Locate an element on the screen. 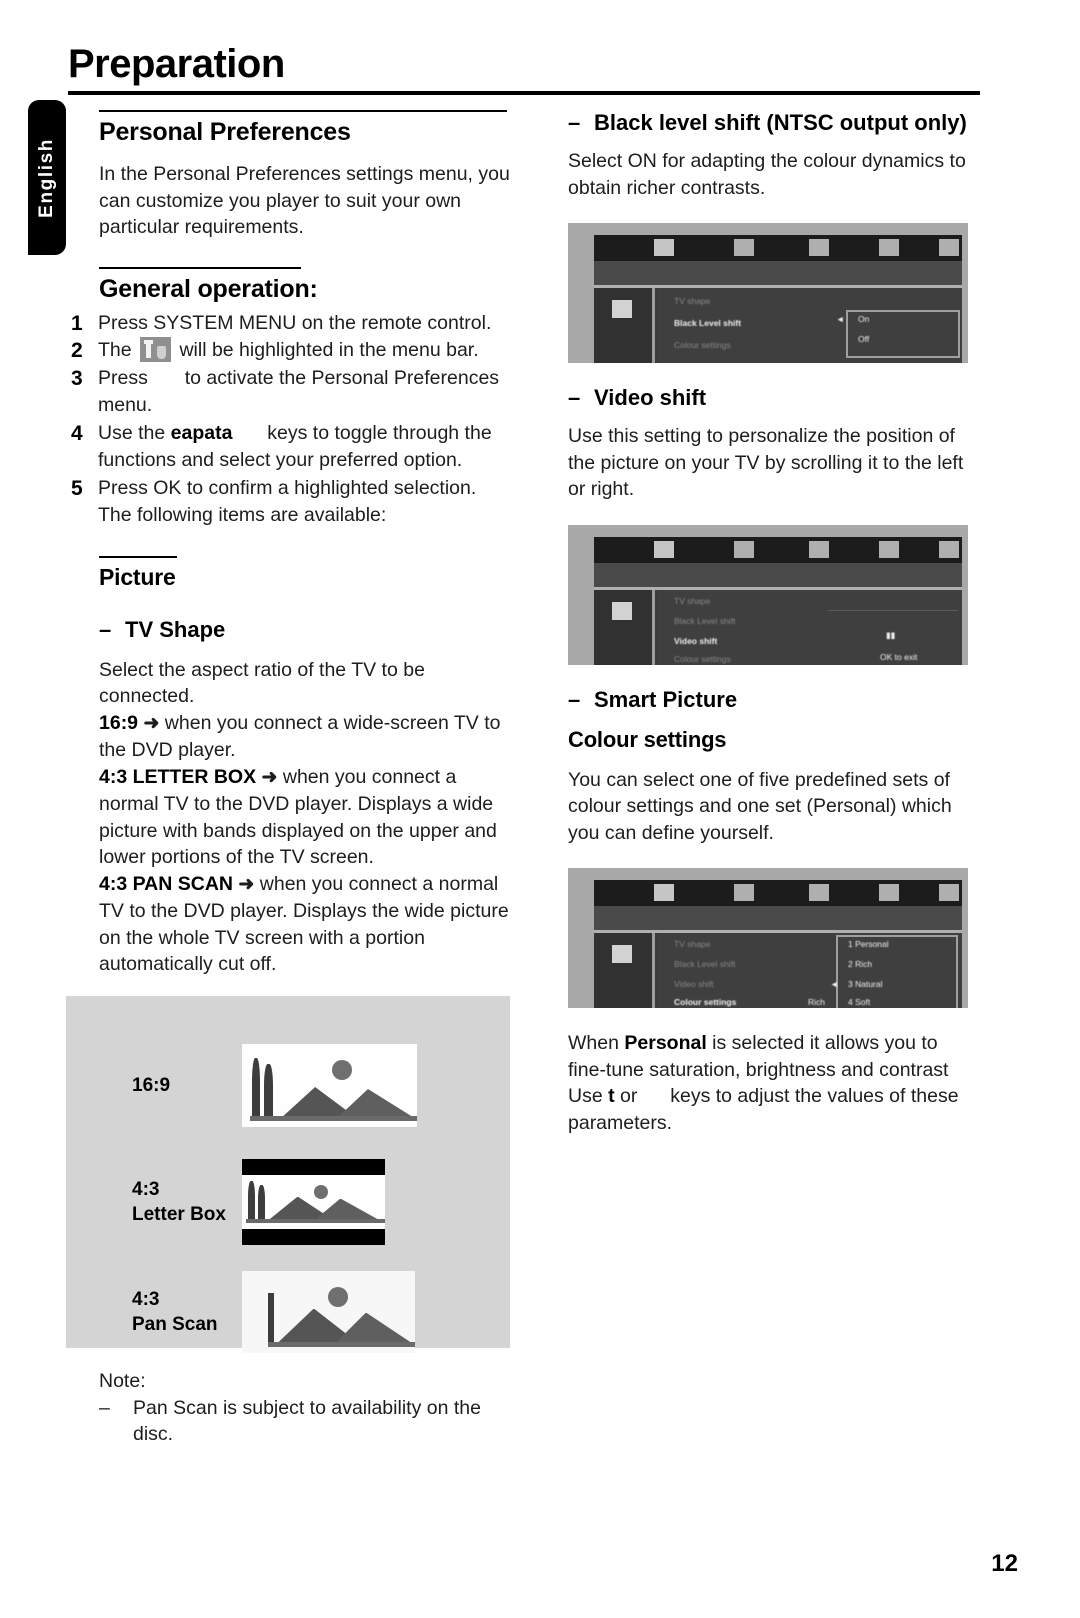 The image size is (1080, 1618). personal-preferences-heading: Personal Preferences is located at coordinates (225, 132).